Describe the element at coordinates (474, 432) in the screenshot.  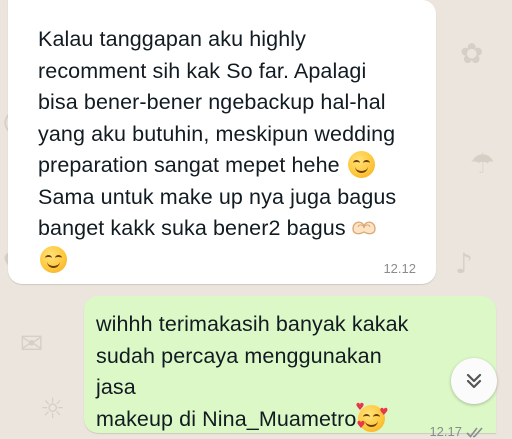
I see `read-receipt-double-check-icon` at that location.